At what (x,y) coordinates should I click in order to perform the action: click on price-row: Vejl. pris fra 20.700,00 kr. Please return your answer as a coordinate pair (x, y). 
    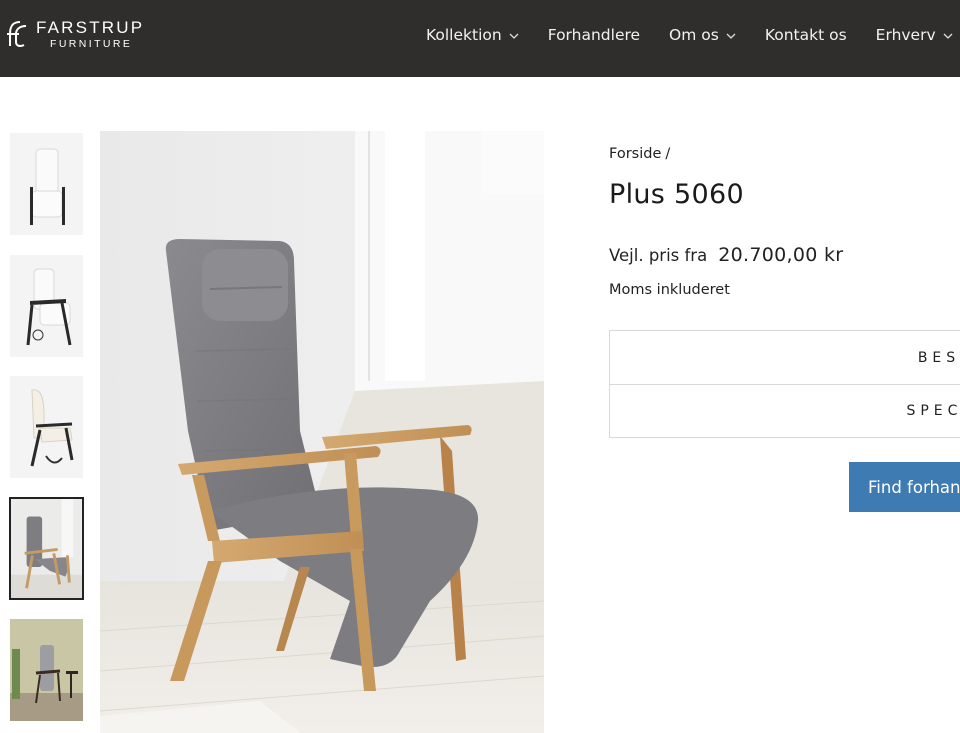
    Looking at the image, I should click on (726, 255).